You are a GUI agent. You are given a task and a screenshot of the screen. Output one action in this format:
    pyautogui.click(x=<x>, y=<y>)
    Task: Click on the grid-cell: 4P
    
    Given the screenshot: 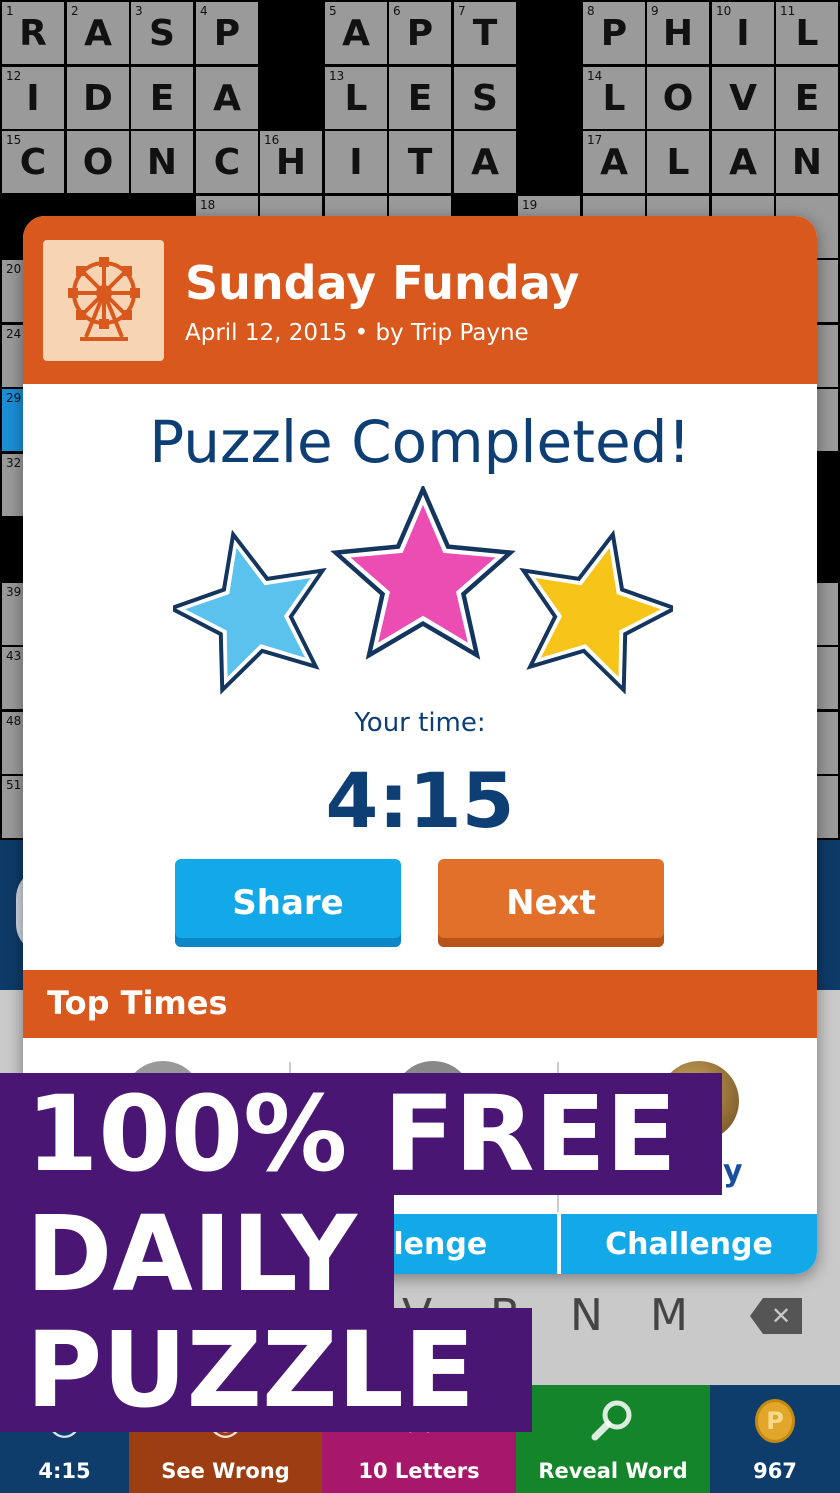 What is the action you would take?
    pyautogui.click(x=227, y=33)
    